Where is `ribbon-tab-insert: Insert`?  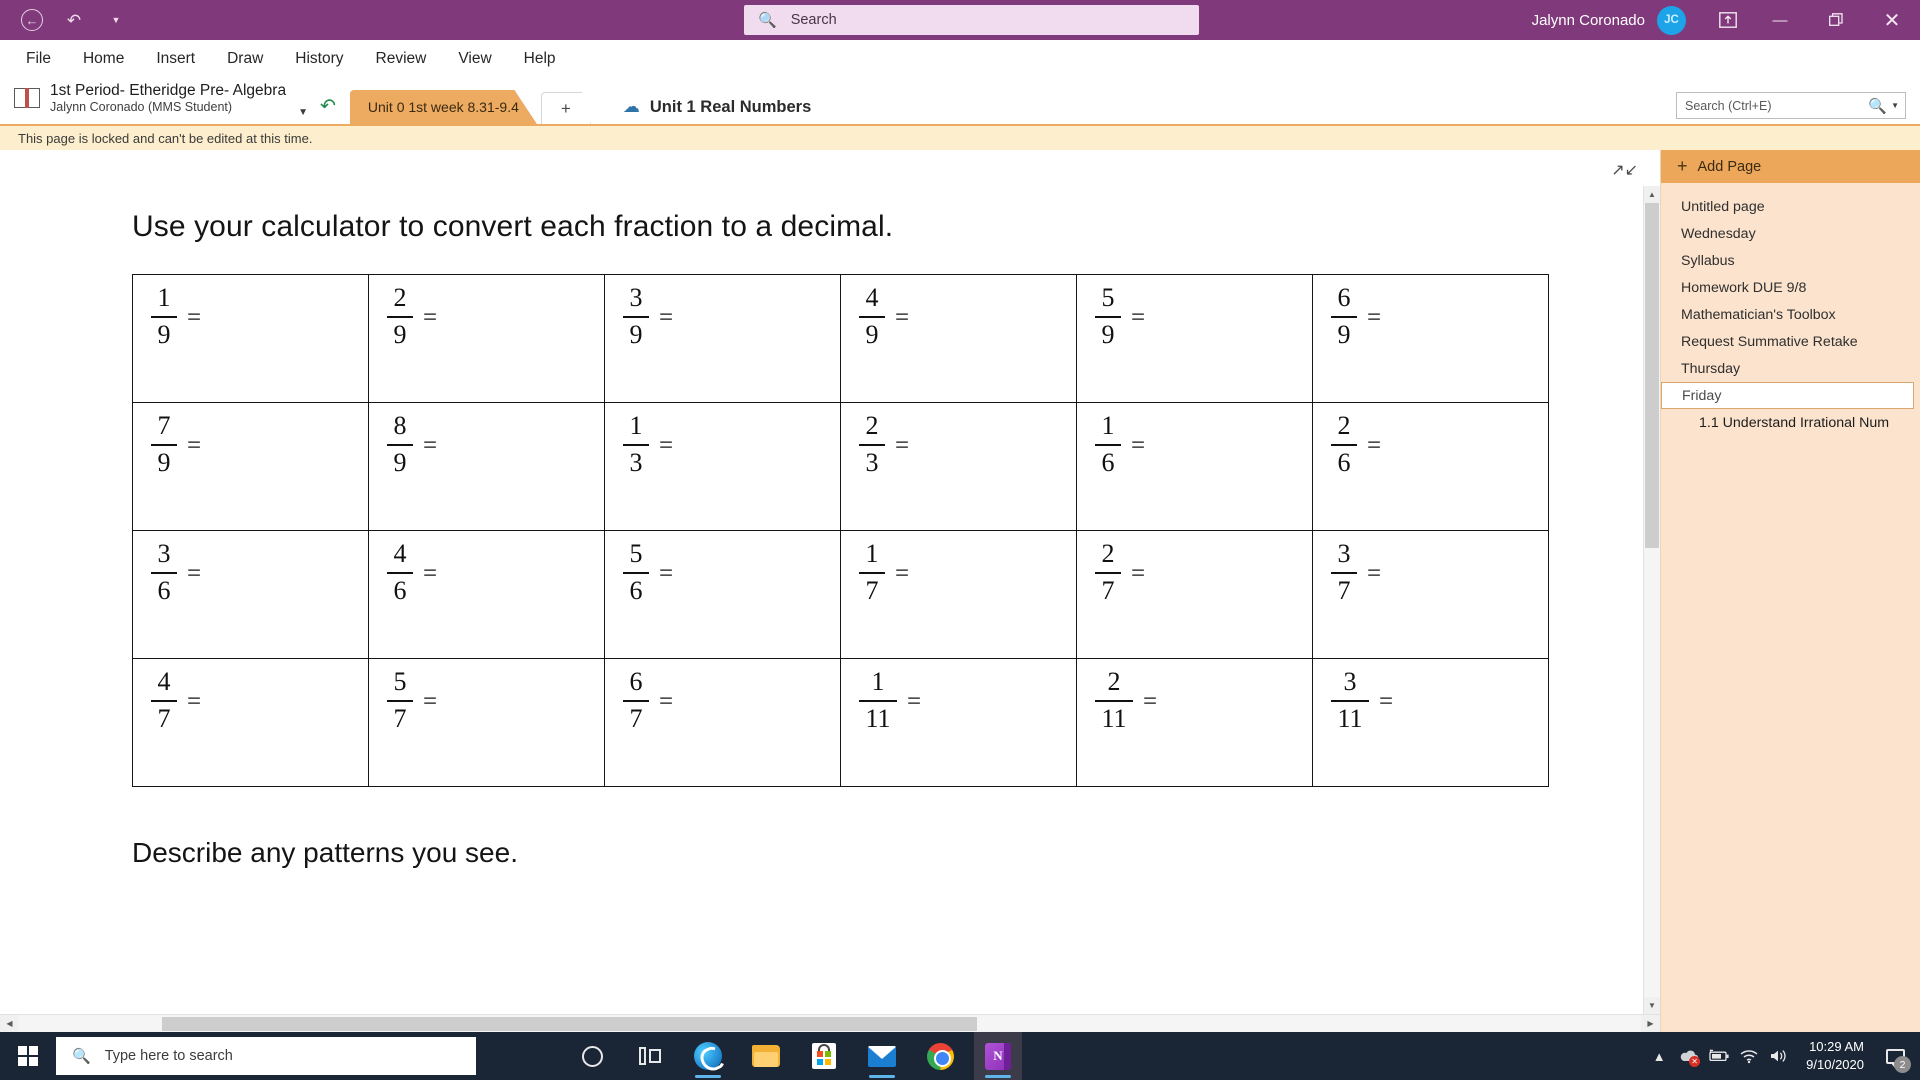
ribbon-tab-insert: Insert is located at coordinates (175, 59).